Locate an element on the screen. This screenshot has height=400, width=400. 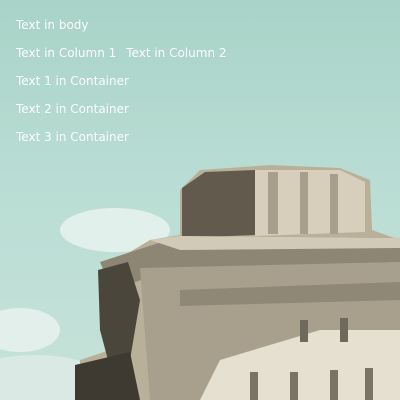
column-2-text: Text in Column 2 is located at coordinates (176, 53).